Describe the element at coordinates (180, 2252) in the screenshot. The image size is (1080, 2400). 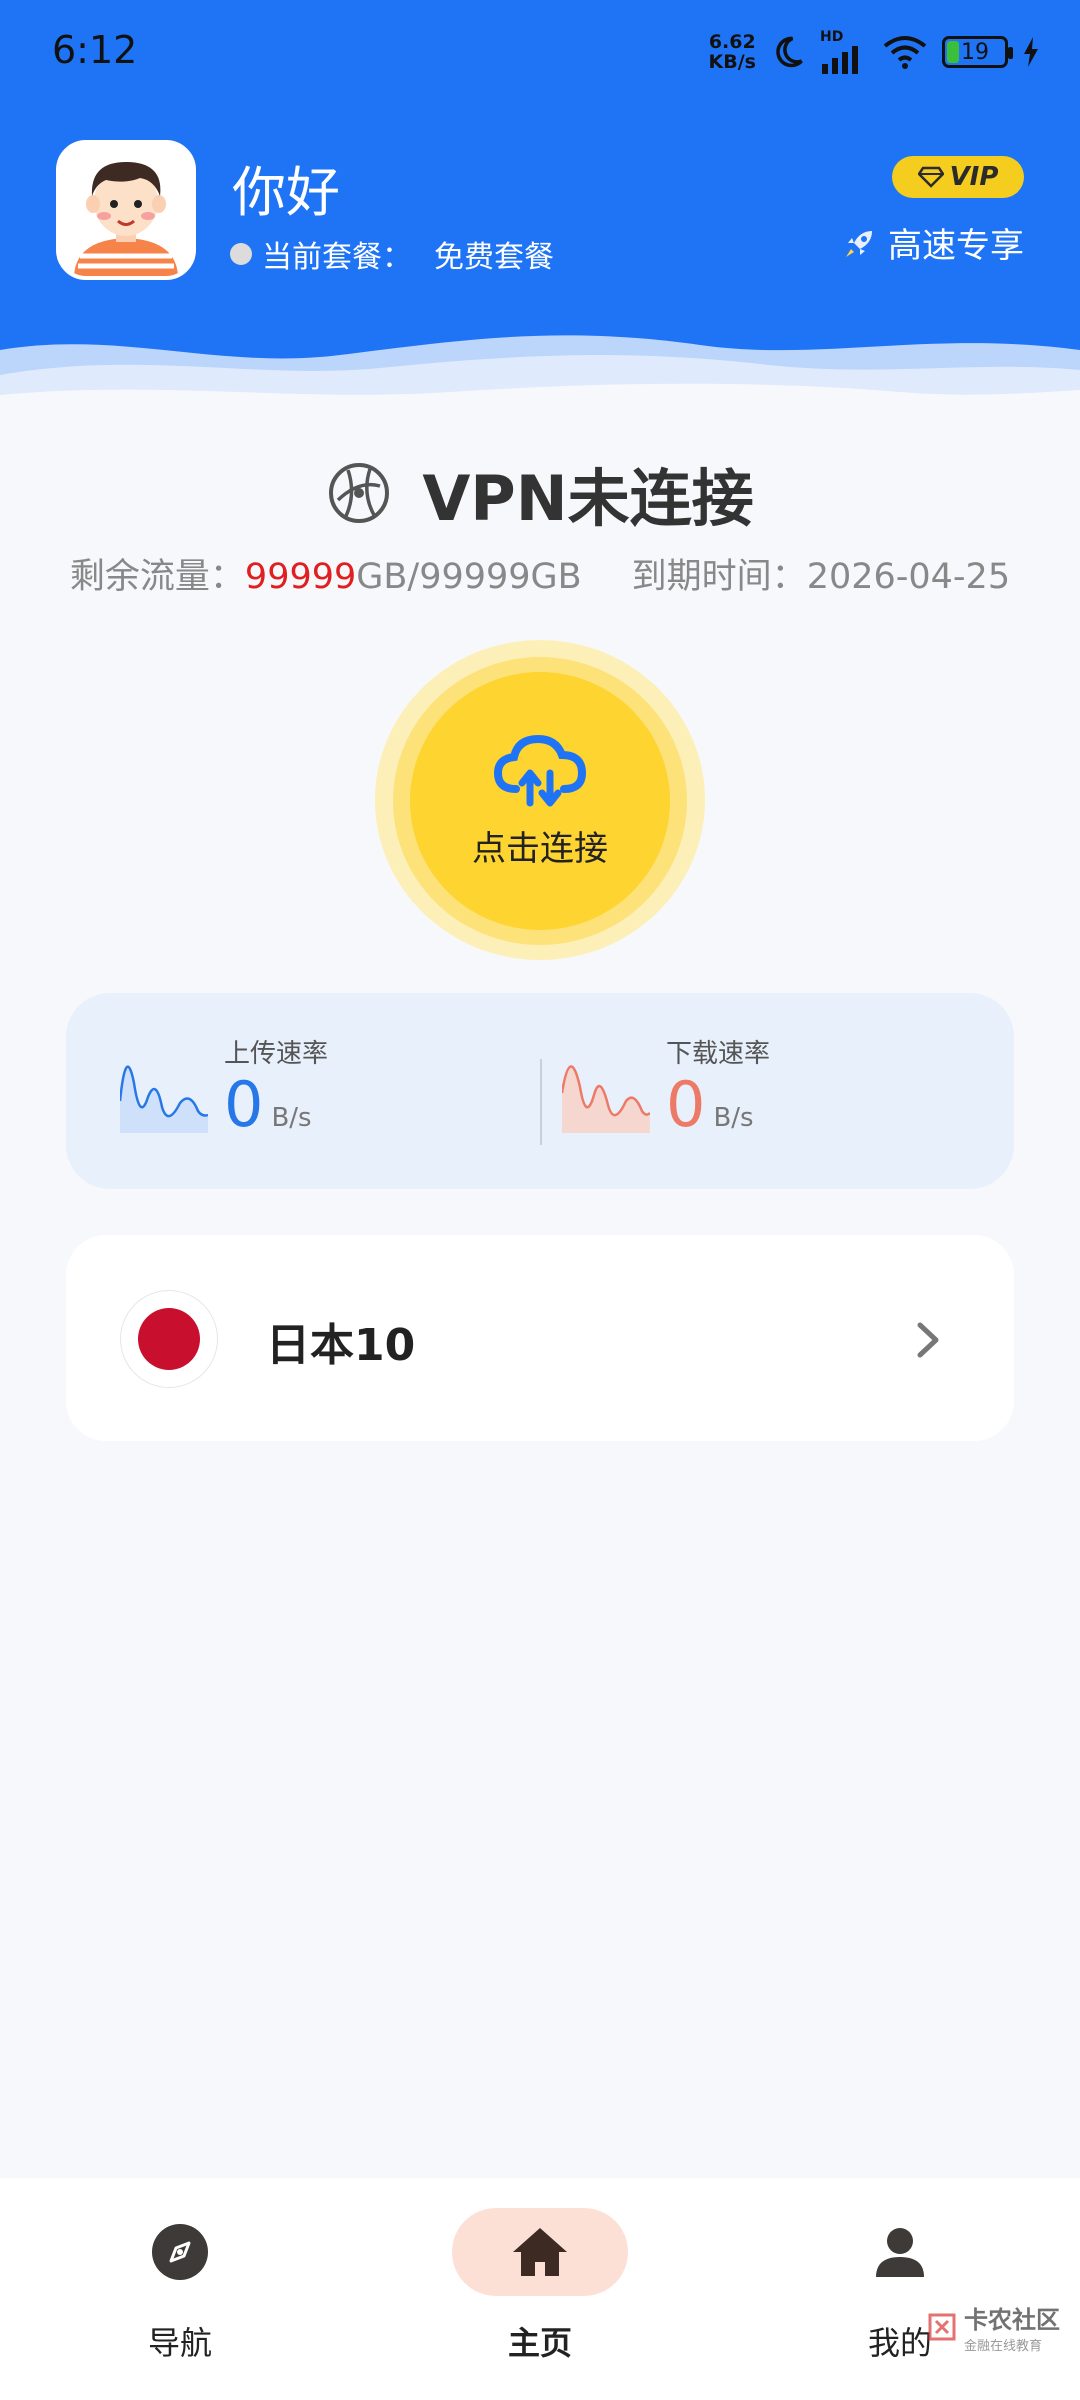
I see `compass-icon` at that location.